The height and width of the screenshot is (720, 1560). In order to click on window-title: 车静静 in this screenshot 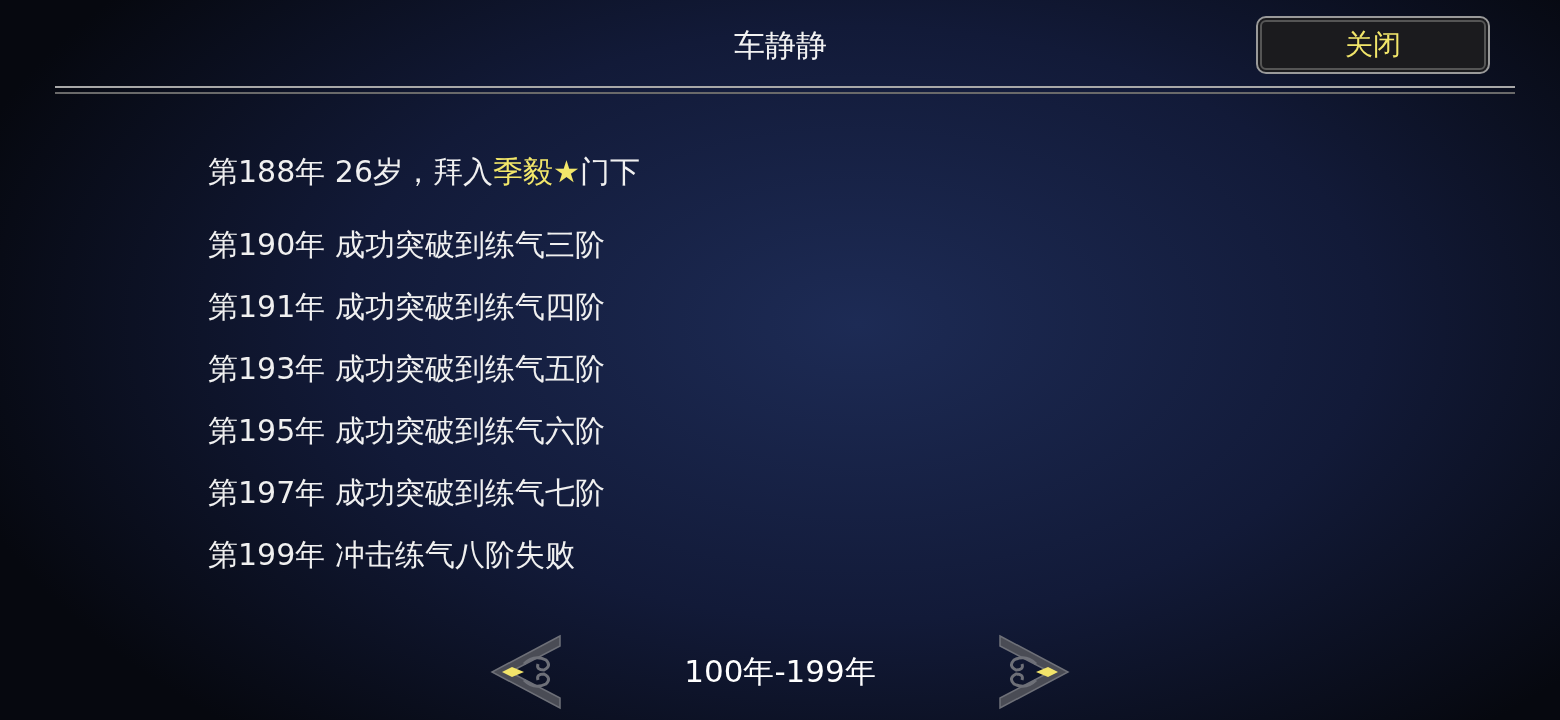, I will do `click(780, 45)`.